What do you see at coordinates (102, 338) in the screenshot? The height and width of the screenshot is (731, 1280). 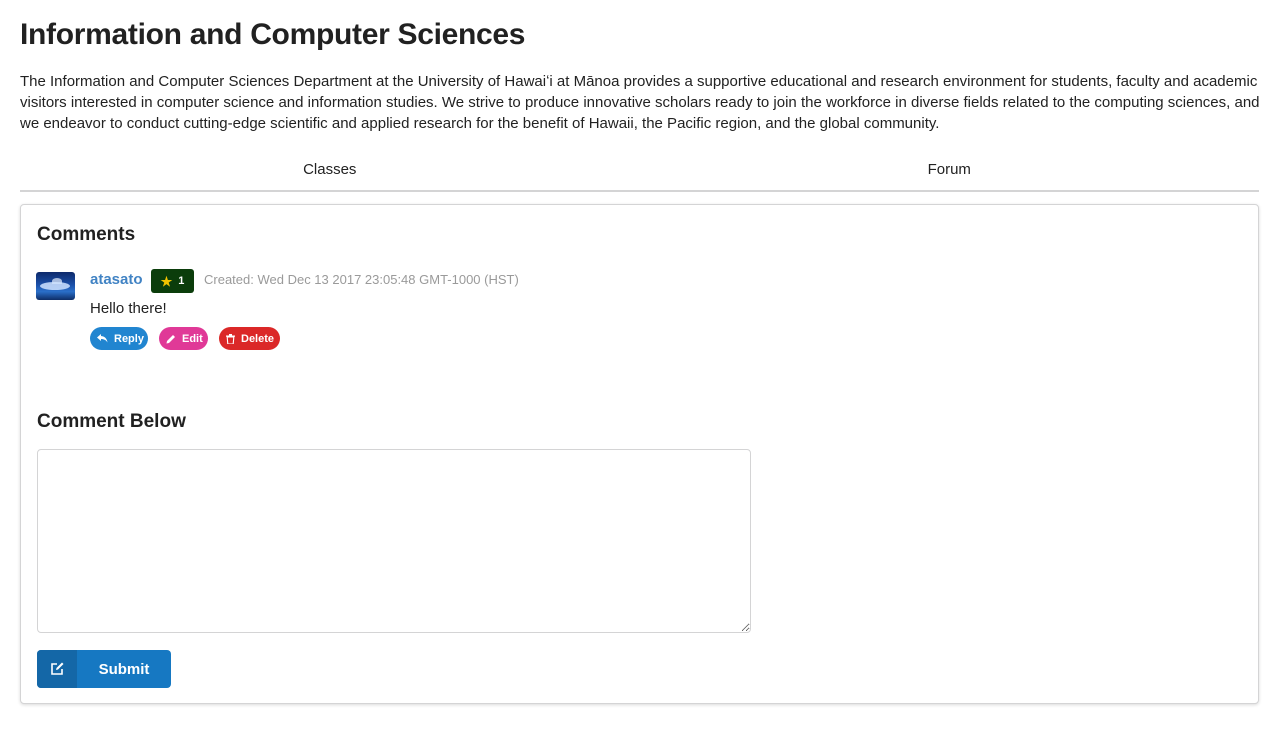 I see `reply-icon` at bounding box center [102, 338].